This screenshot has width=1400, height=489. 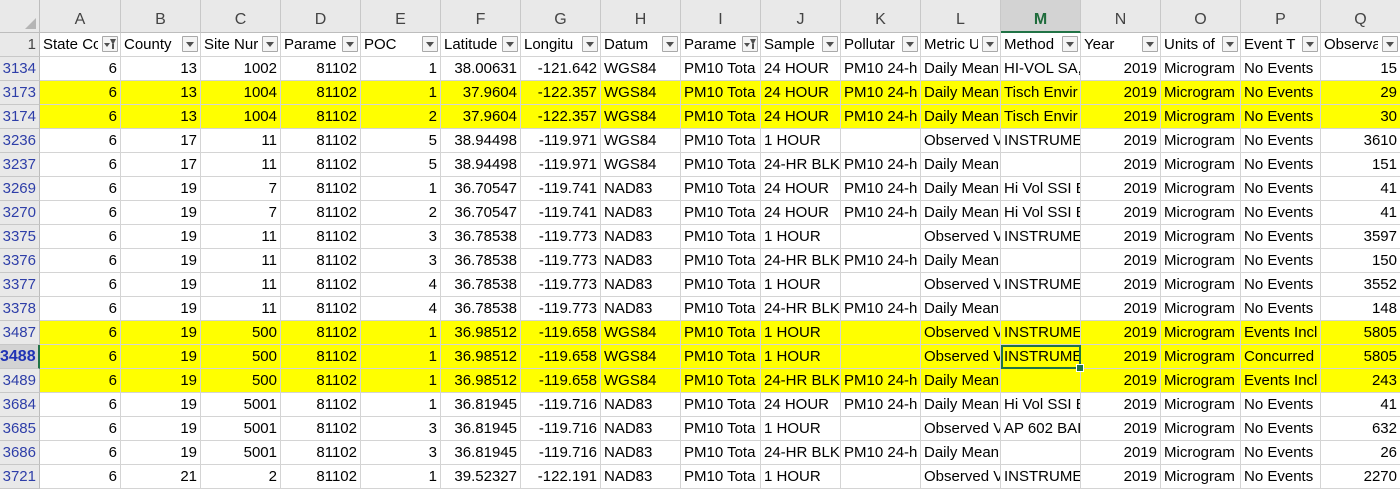 I want to click on table-cell: Tisch Envir, so click(x=1041, y=117).